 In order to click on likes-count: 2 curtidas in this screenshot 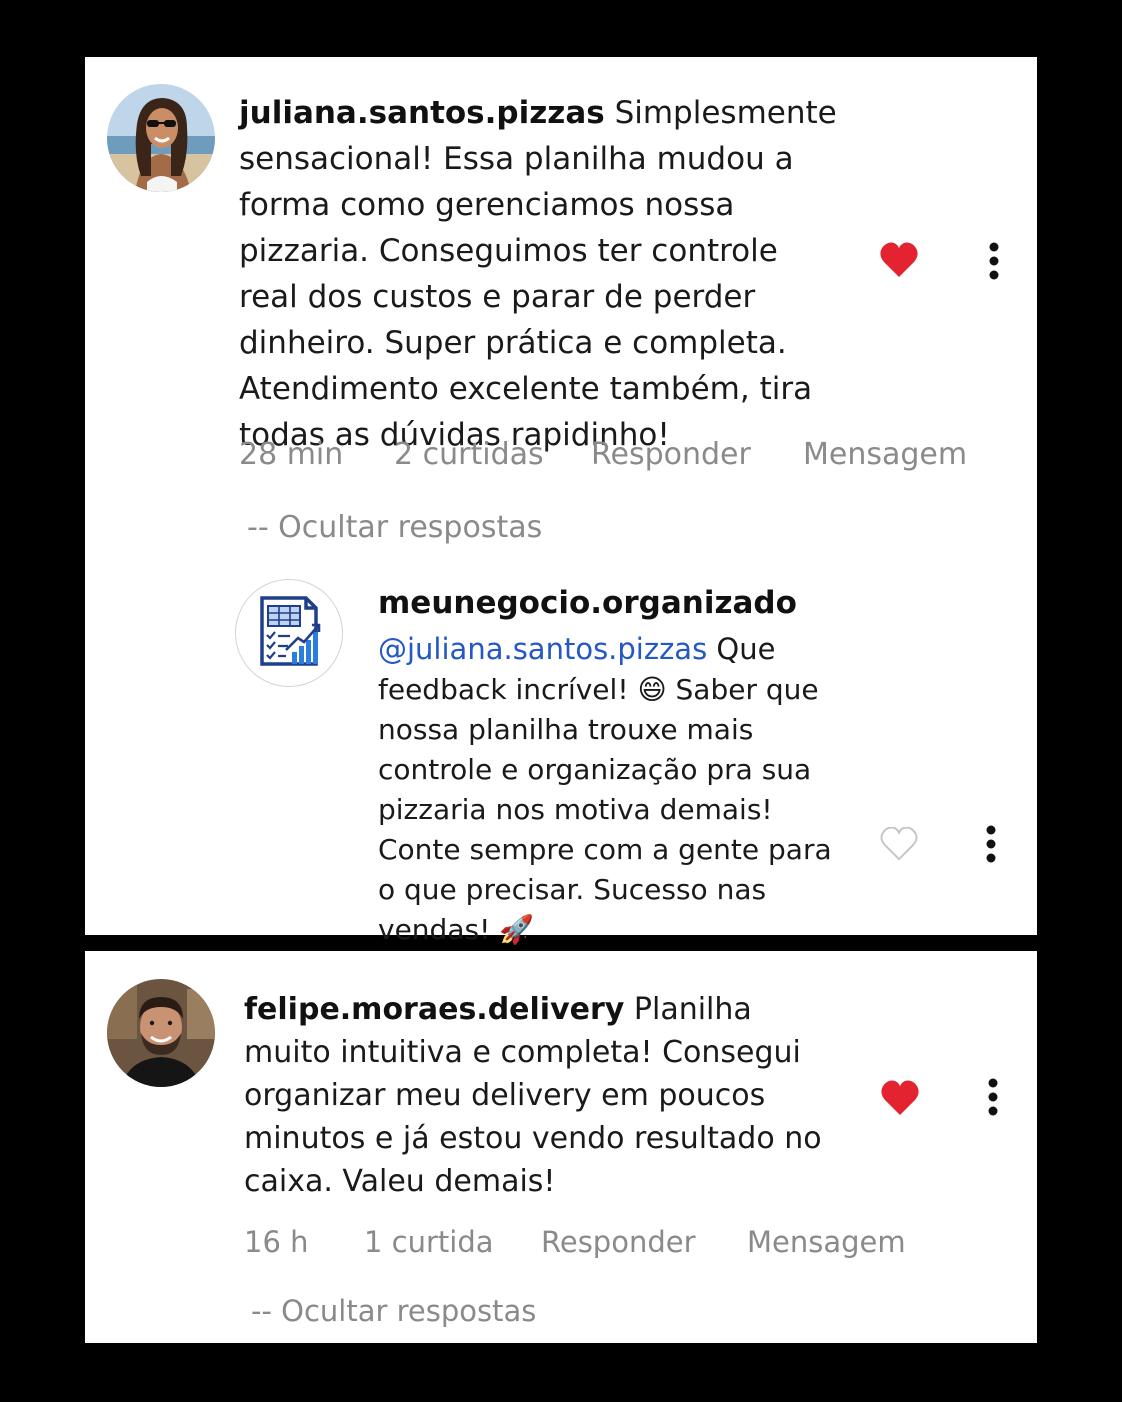, I will do `click(469, 454)`.